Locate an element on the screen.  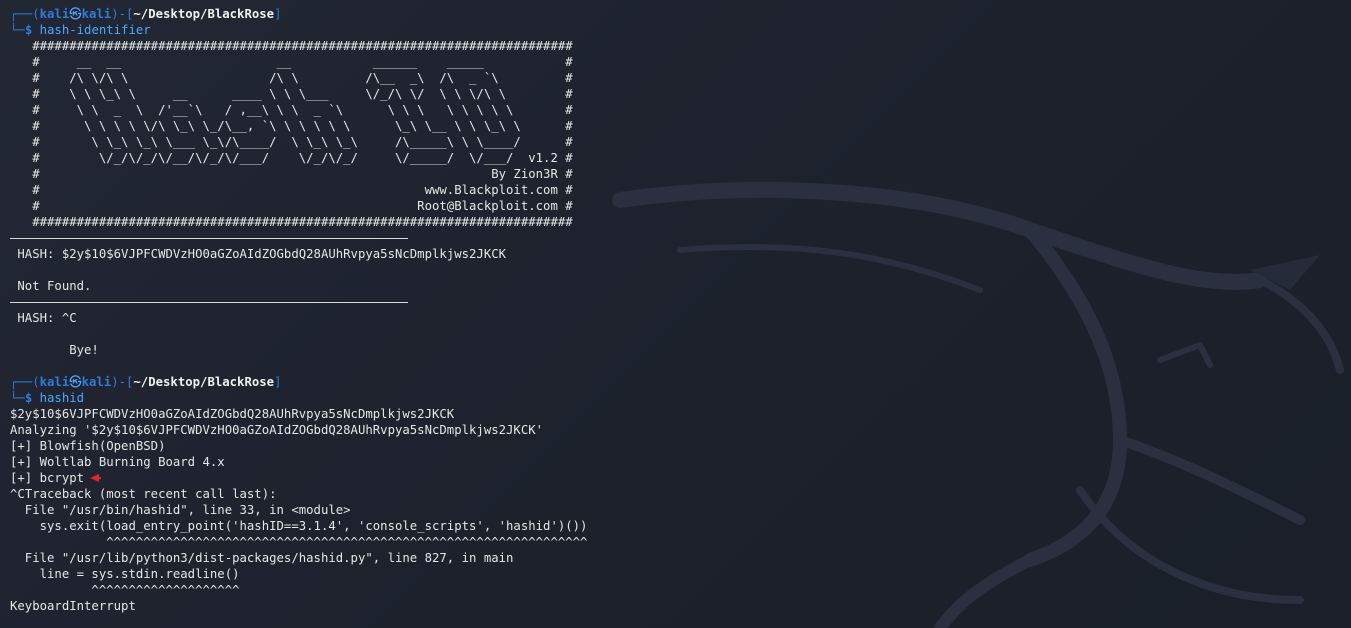
traceback-line: ^^^^^^^^^^^^^^^^^^^^ is located at coordinates (125, 590).